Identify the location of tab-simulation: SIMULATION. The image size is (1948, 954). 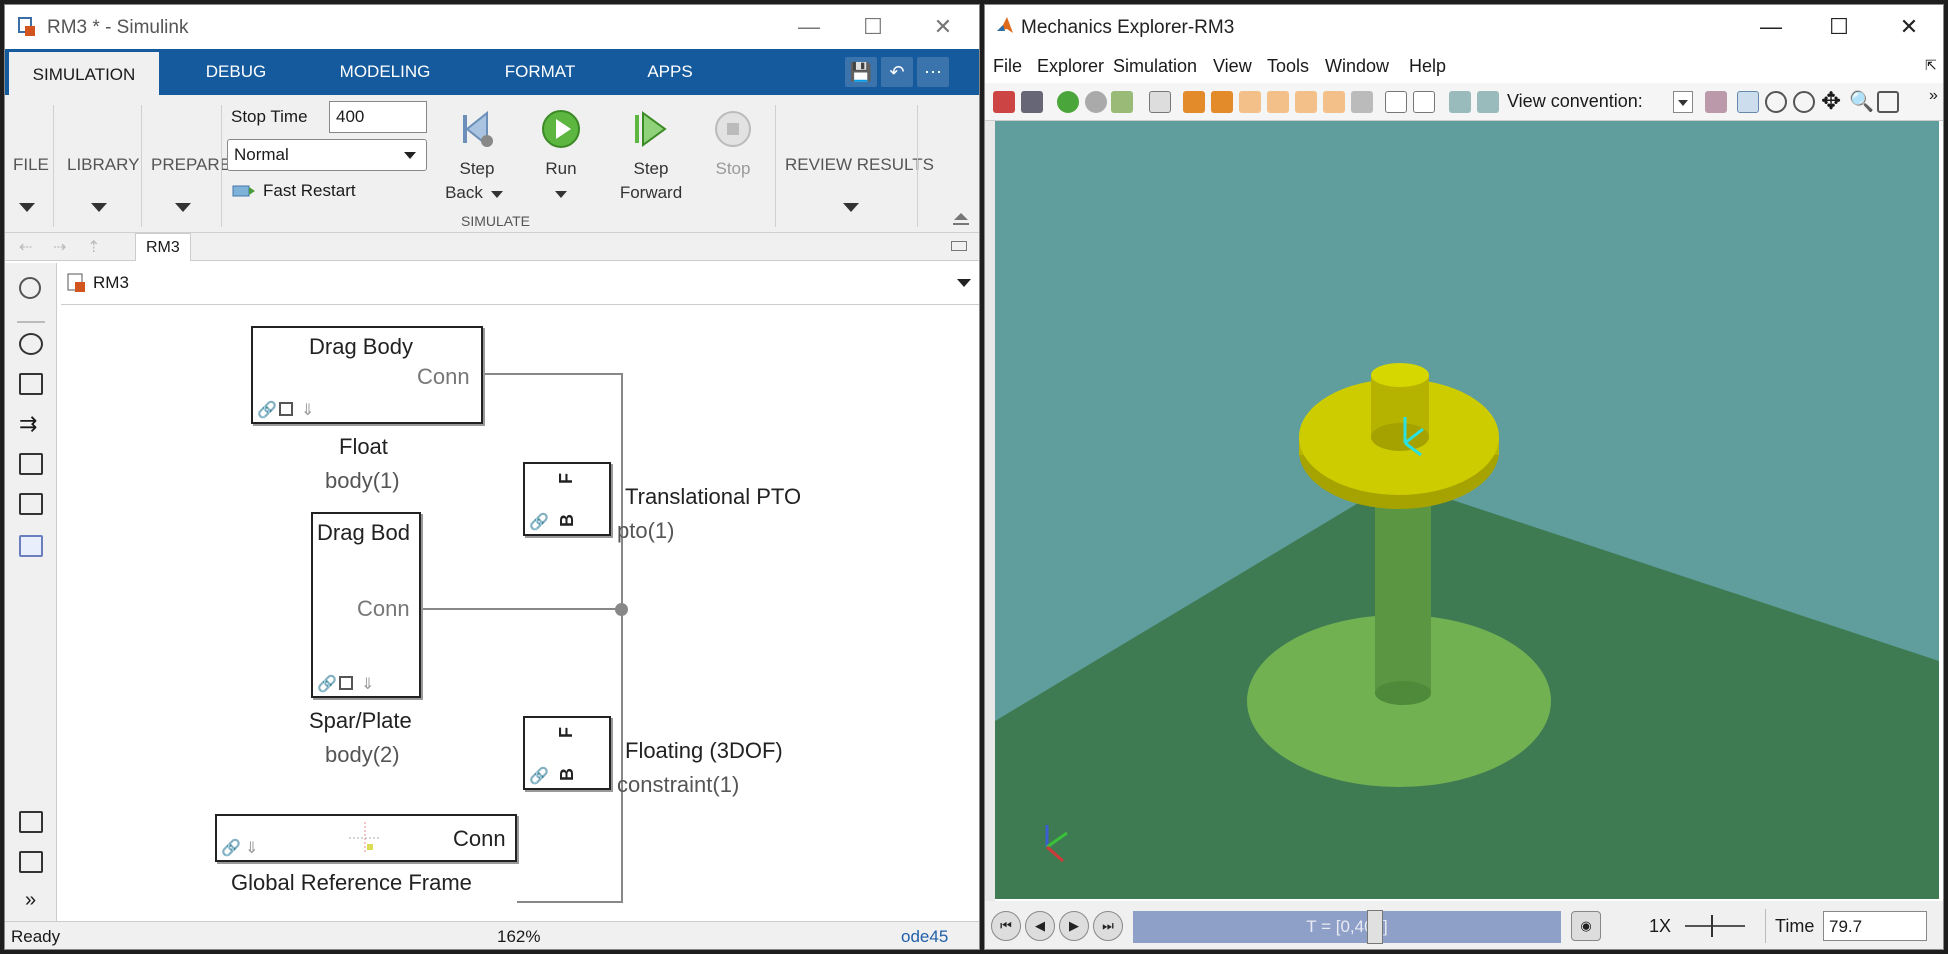
(84, 72).